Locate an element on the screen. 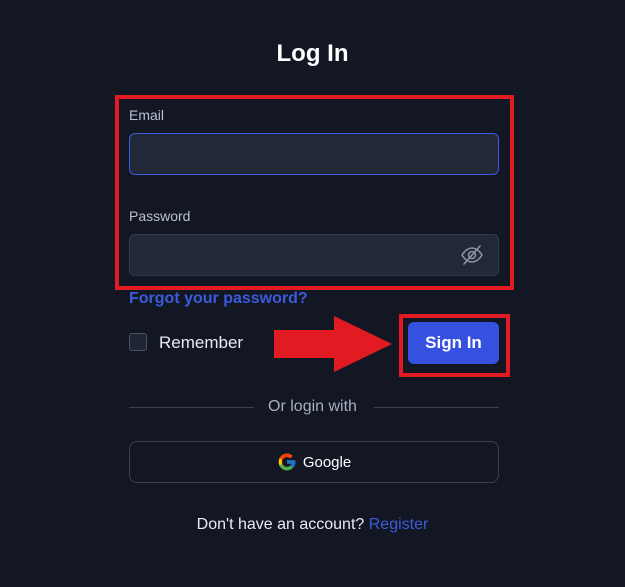  google-logo-icon is located at coordinates (287, 462).